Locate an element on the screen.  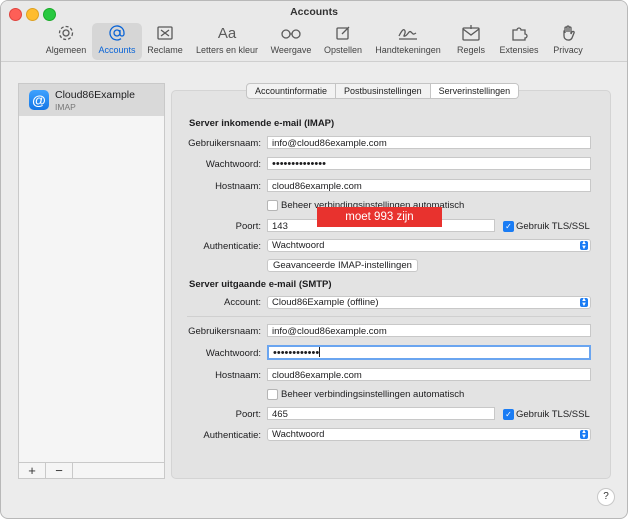
incoming-username-field: info@cloud86example.com is located at coordinates (429, 142).